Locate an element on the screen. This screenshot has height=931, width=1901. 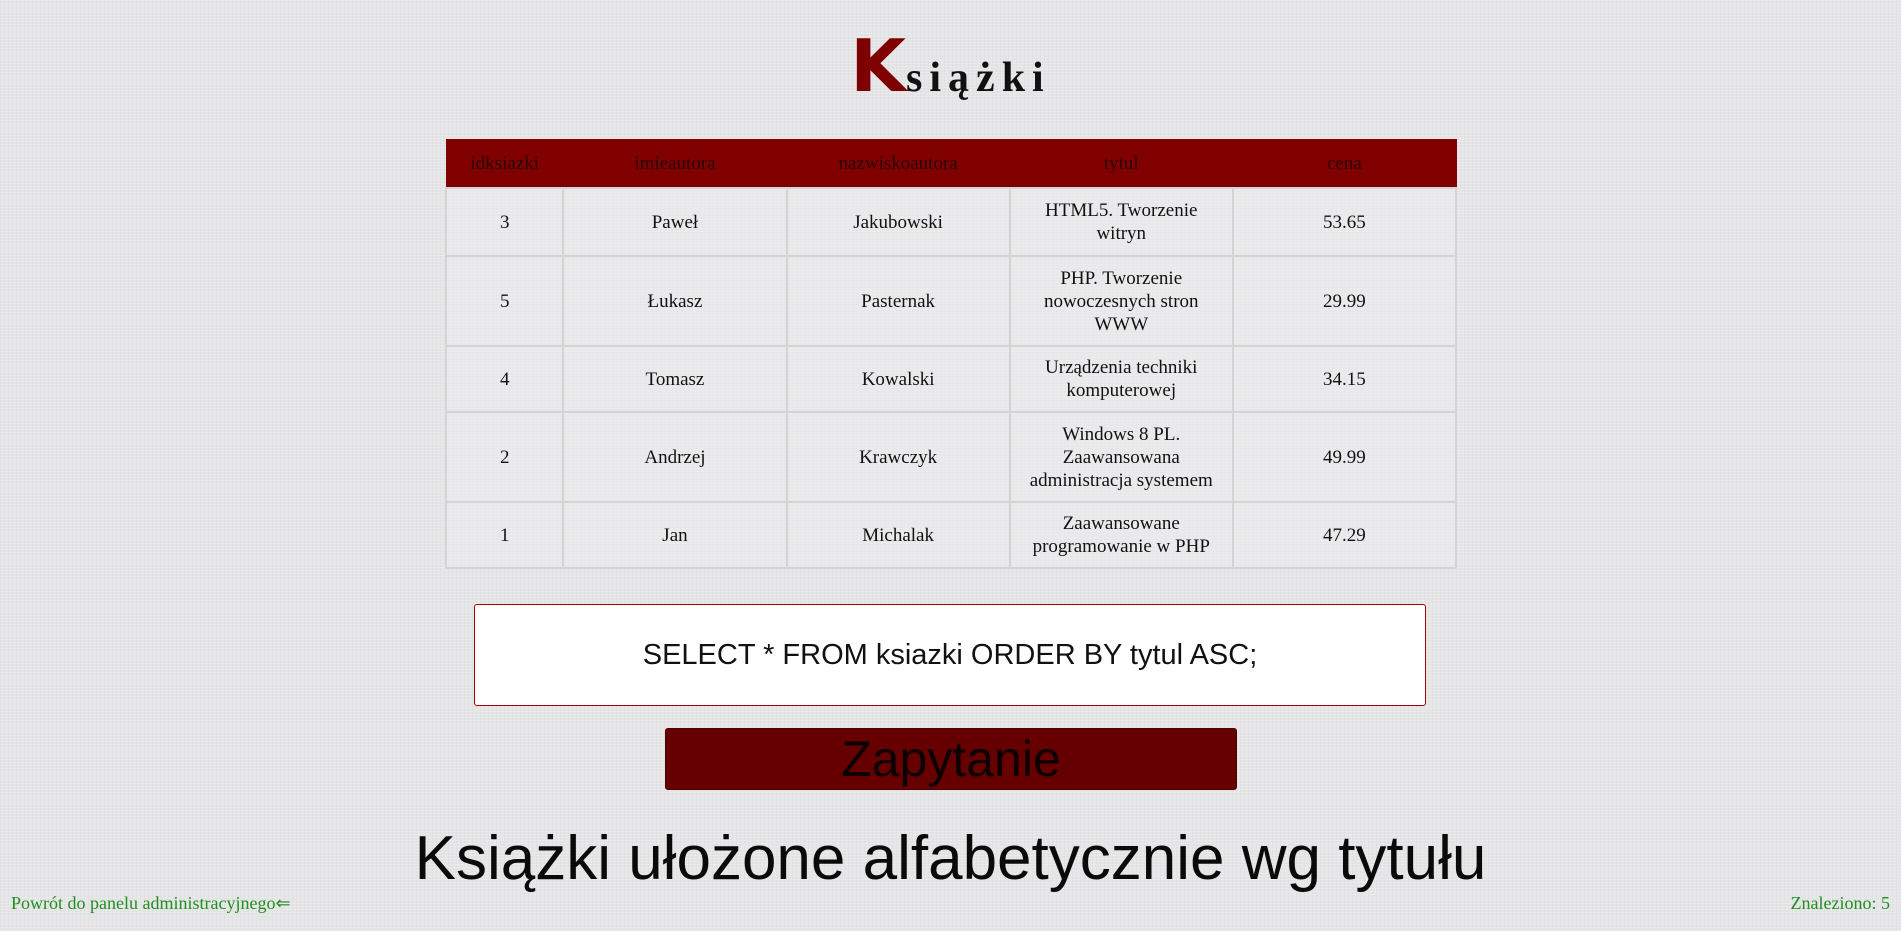
column-header-tytul: tytul is located at coordinates (1121, 164).